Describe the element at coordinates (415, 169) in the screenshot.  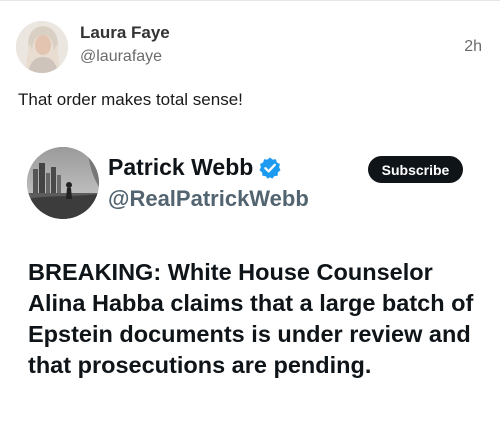
I see `subscribe-button: Subscribe` at that location.